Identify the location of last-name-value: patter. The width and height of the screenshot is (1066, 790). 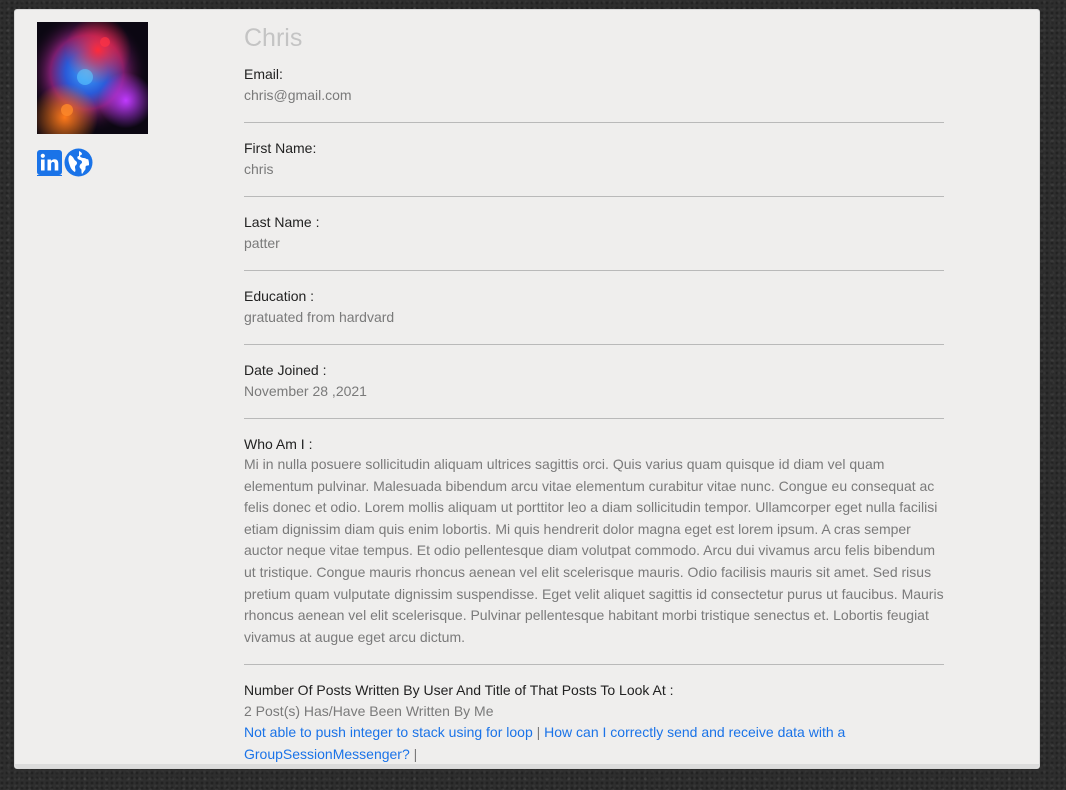
(262, 243).